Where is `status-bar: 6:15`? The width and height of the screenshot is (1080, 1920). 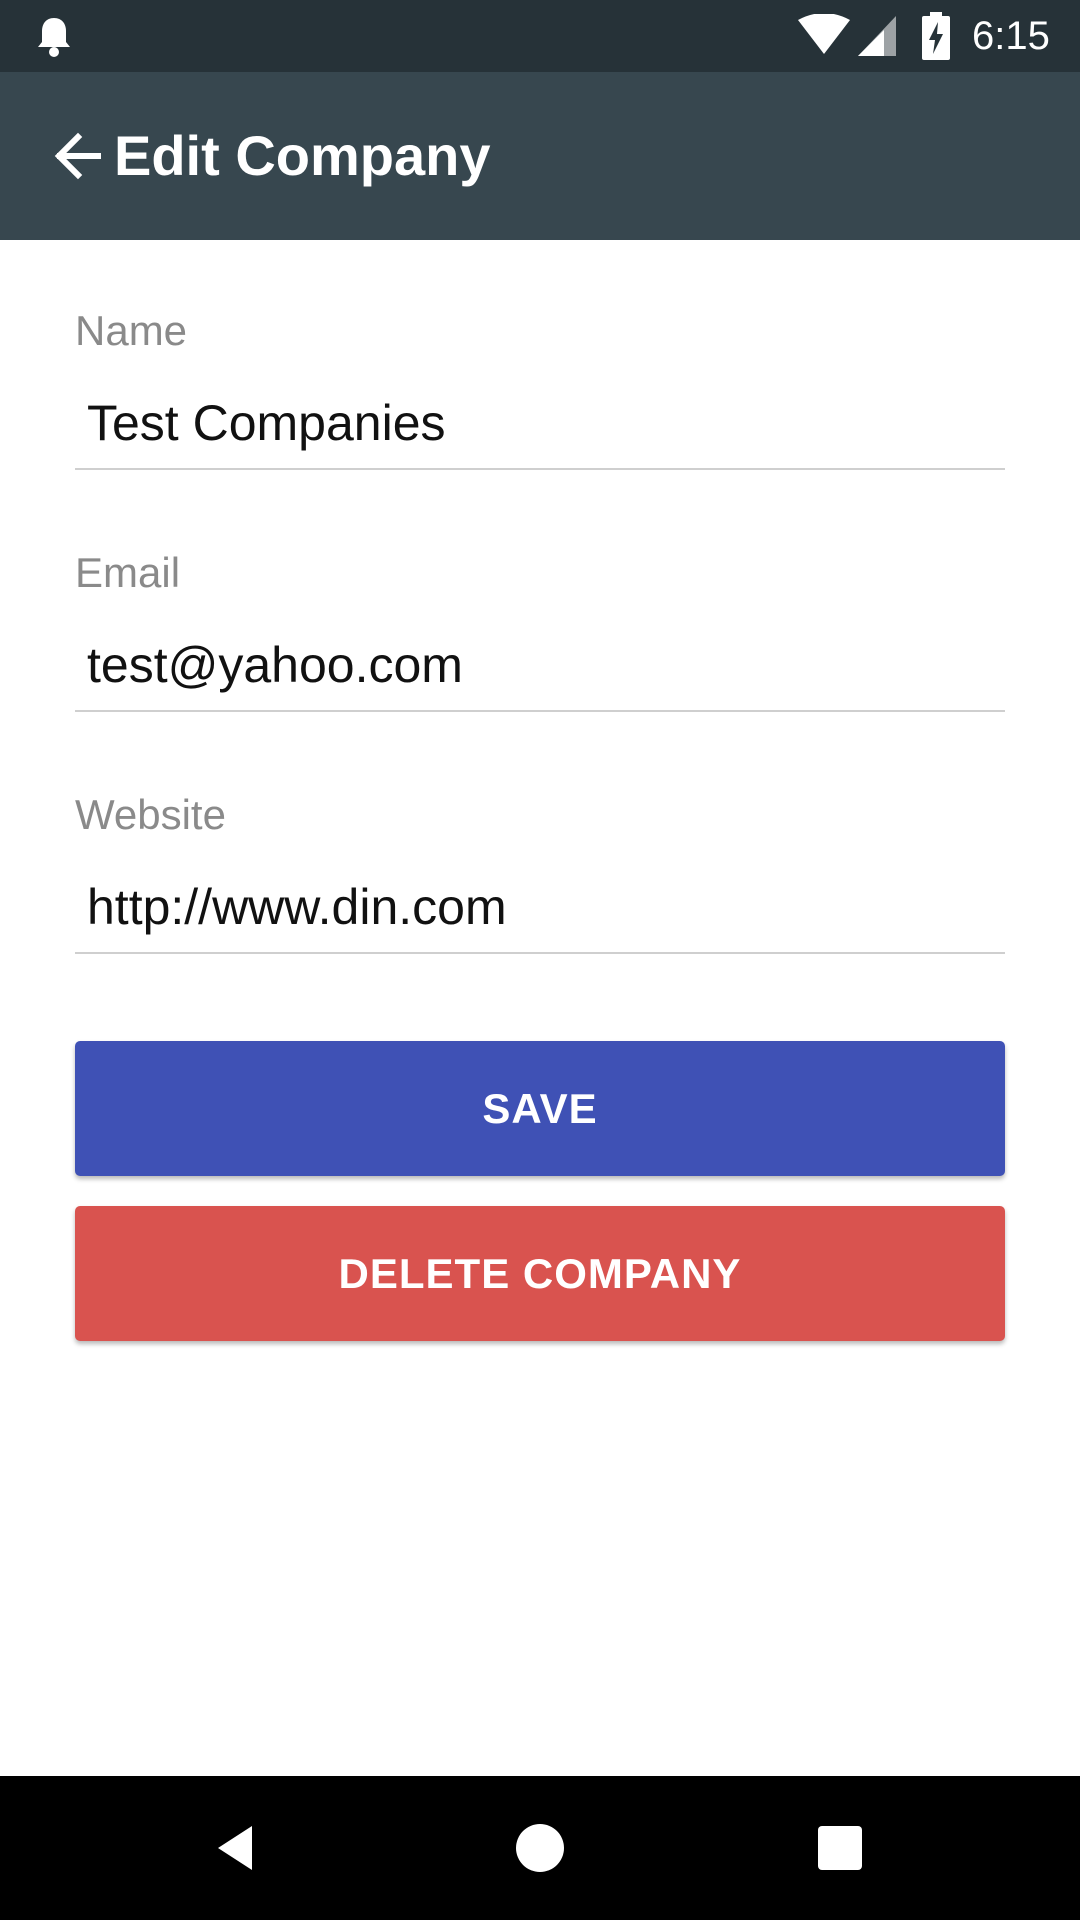 status-bar: 6:15 is located at coordinates (540, 36).